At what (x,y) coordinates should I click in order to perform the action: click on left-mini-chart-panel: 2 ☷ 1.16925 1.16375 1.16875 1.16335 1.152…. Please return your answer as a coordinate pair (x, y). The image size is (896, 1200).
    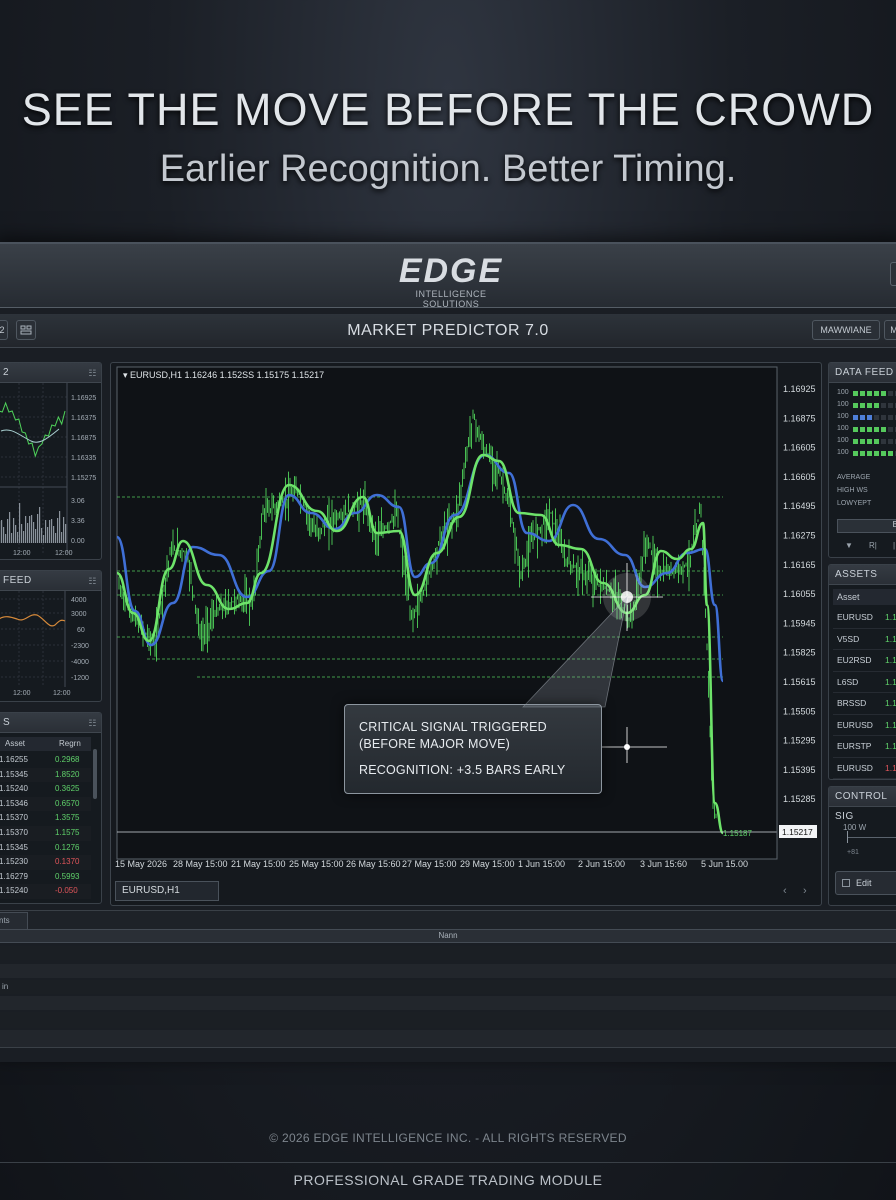
    Looking at the image, I should click on (51, 461).